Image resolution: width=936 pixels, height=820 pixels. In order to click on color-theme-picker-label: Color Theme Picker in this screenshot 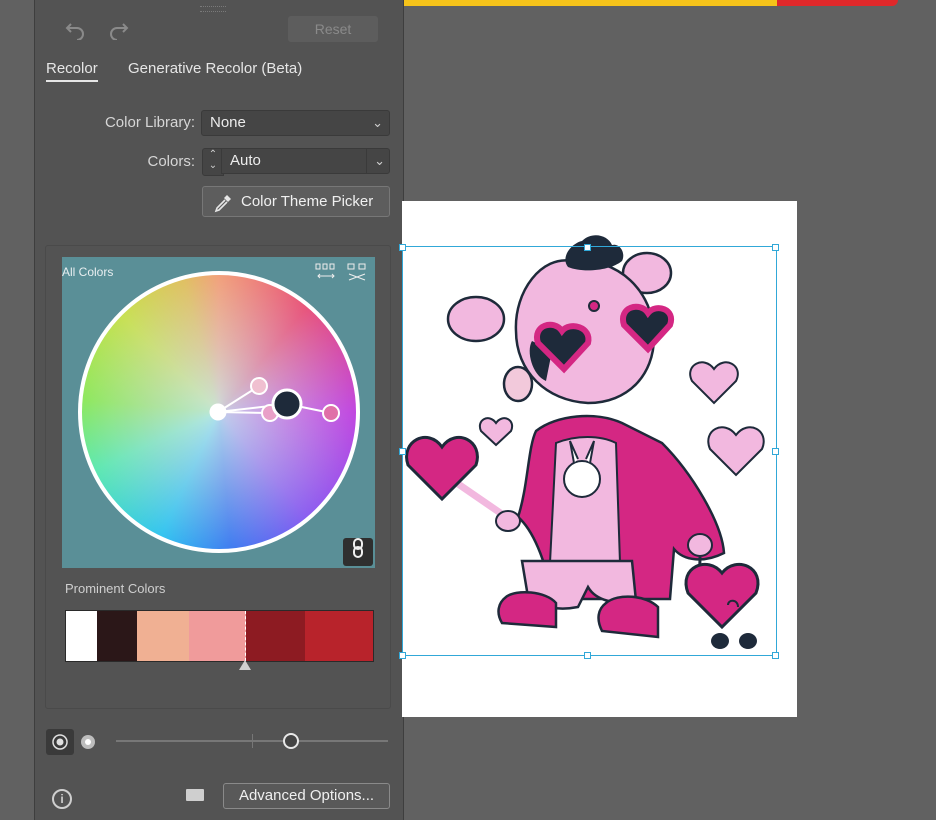, I will do `click(307, 201)`.